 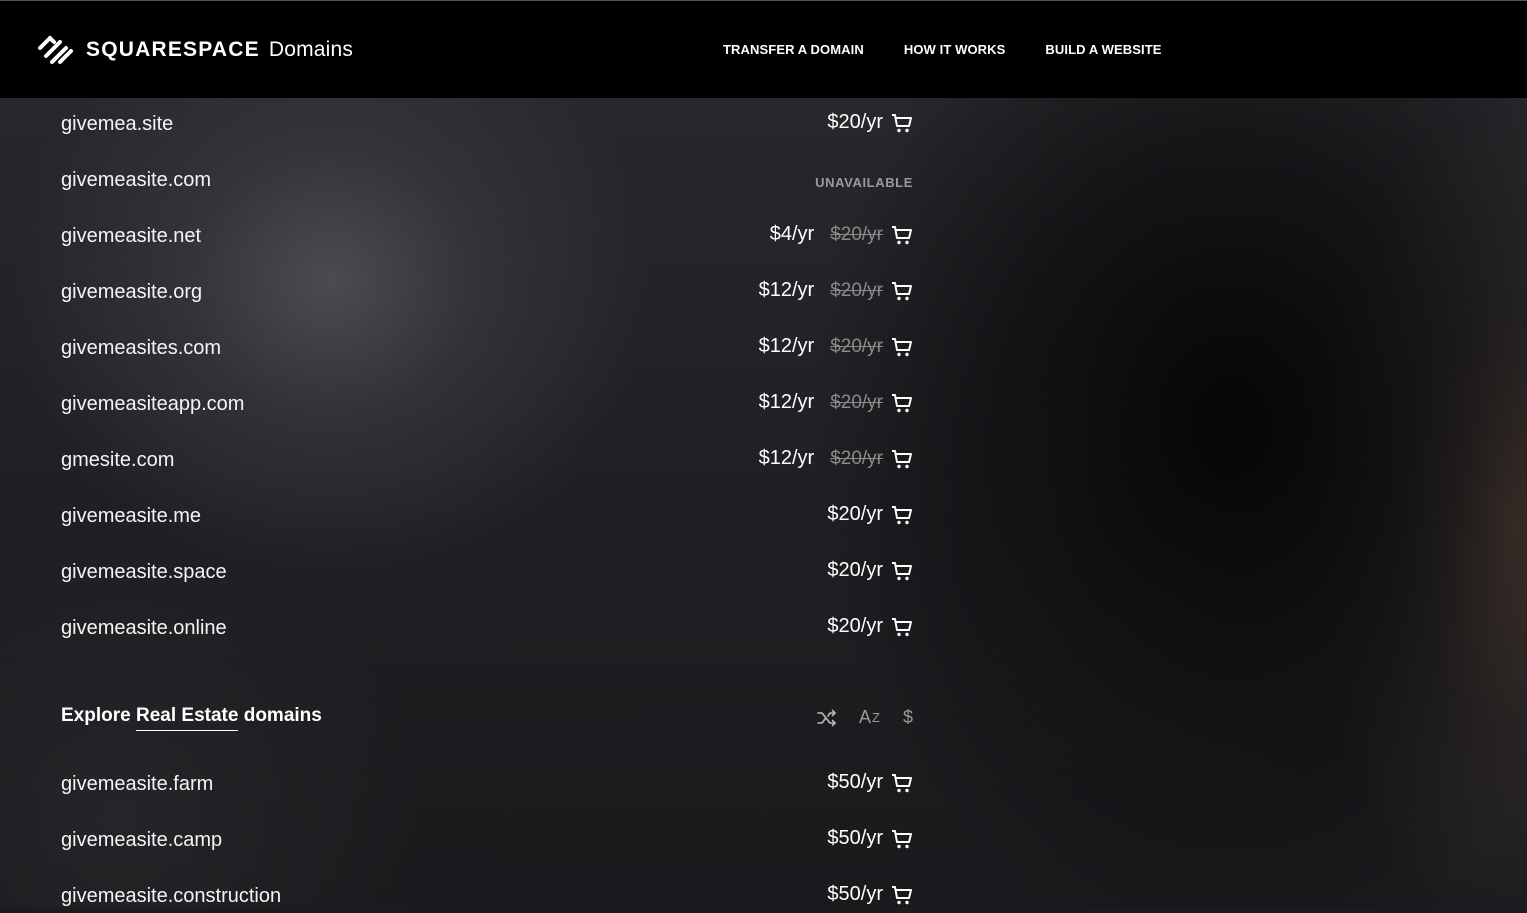 I want to click on section-title: Explore Real Estate domains, so click(x=191, y=718).